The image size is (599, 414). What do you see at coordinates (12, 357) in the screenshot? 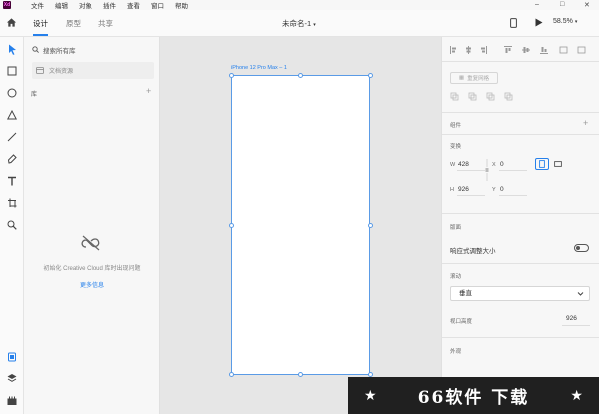
I see `libraries-panel-icon` at bounding box center [12, 357].